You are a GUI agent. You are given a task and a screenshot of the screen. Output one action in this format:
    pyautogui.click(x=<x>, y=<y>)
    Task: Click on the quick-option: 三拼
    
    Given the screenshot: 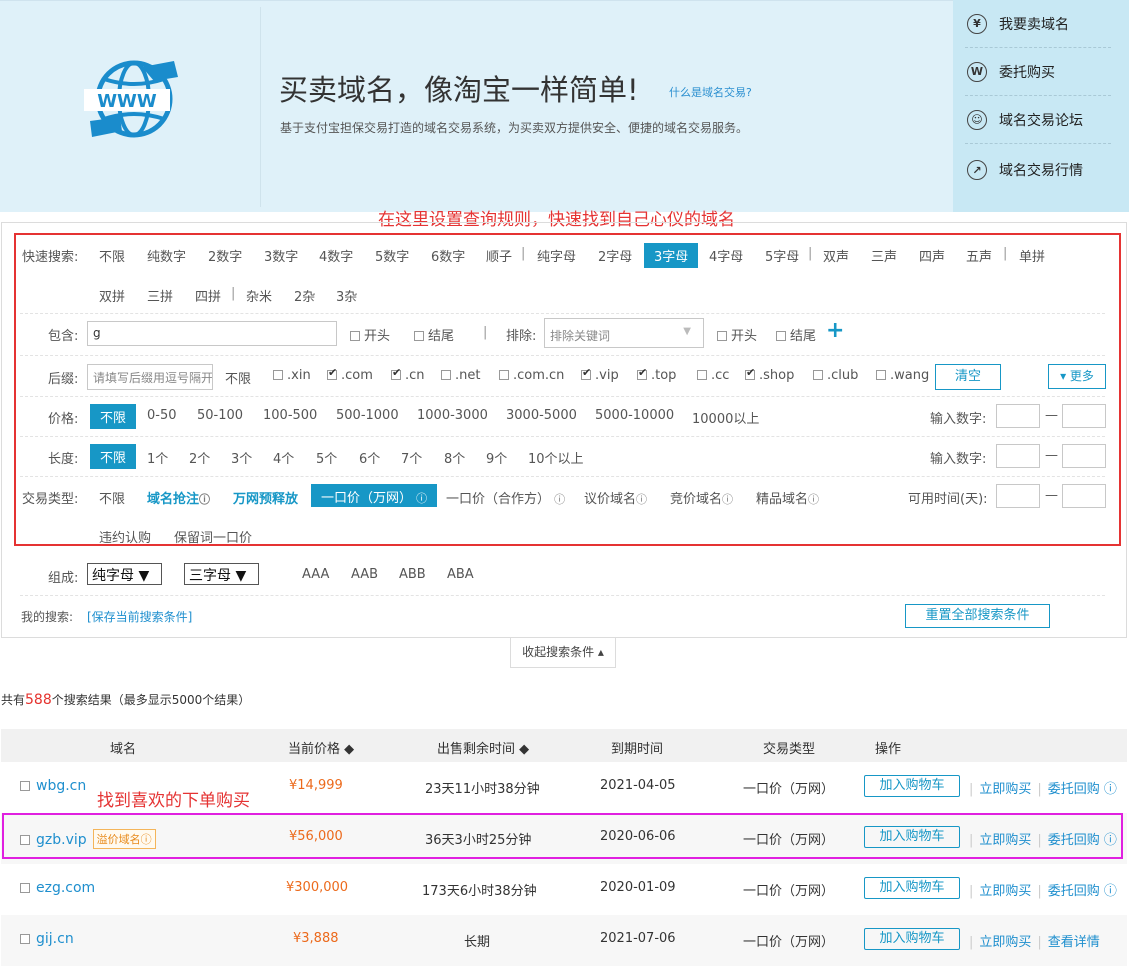 What is the action you would take?
    pyautogui.click(x=160, y=295)
    